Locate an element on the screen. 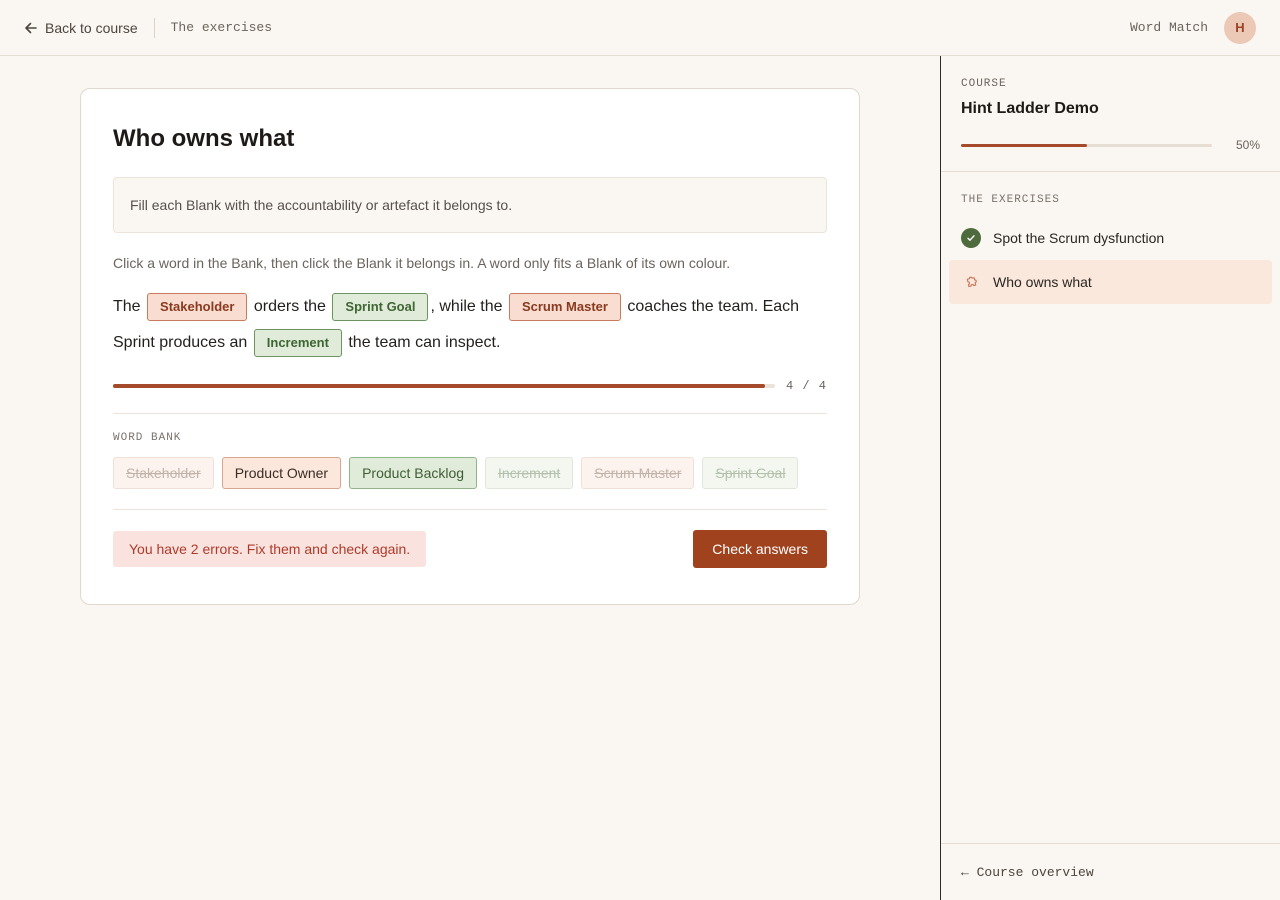 The width and height of the screenshot is (1280, 900). course-progress: 50% is located at coordinates (1110, 145).